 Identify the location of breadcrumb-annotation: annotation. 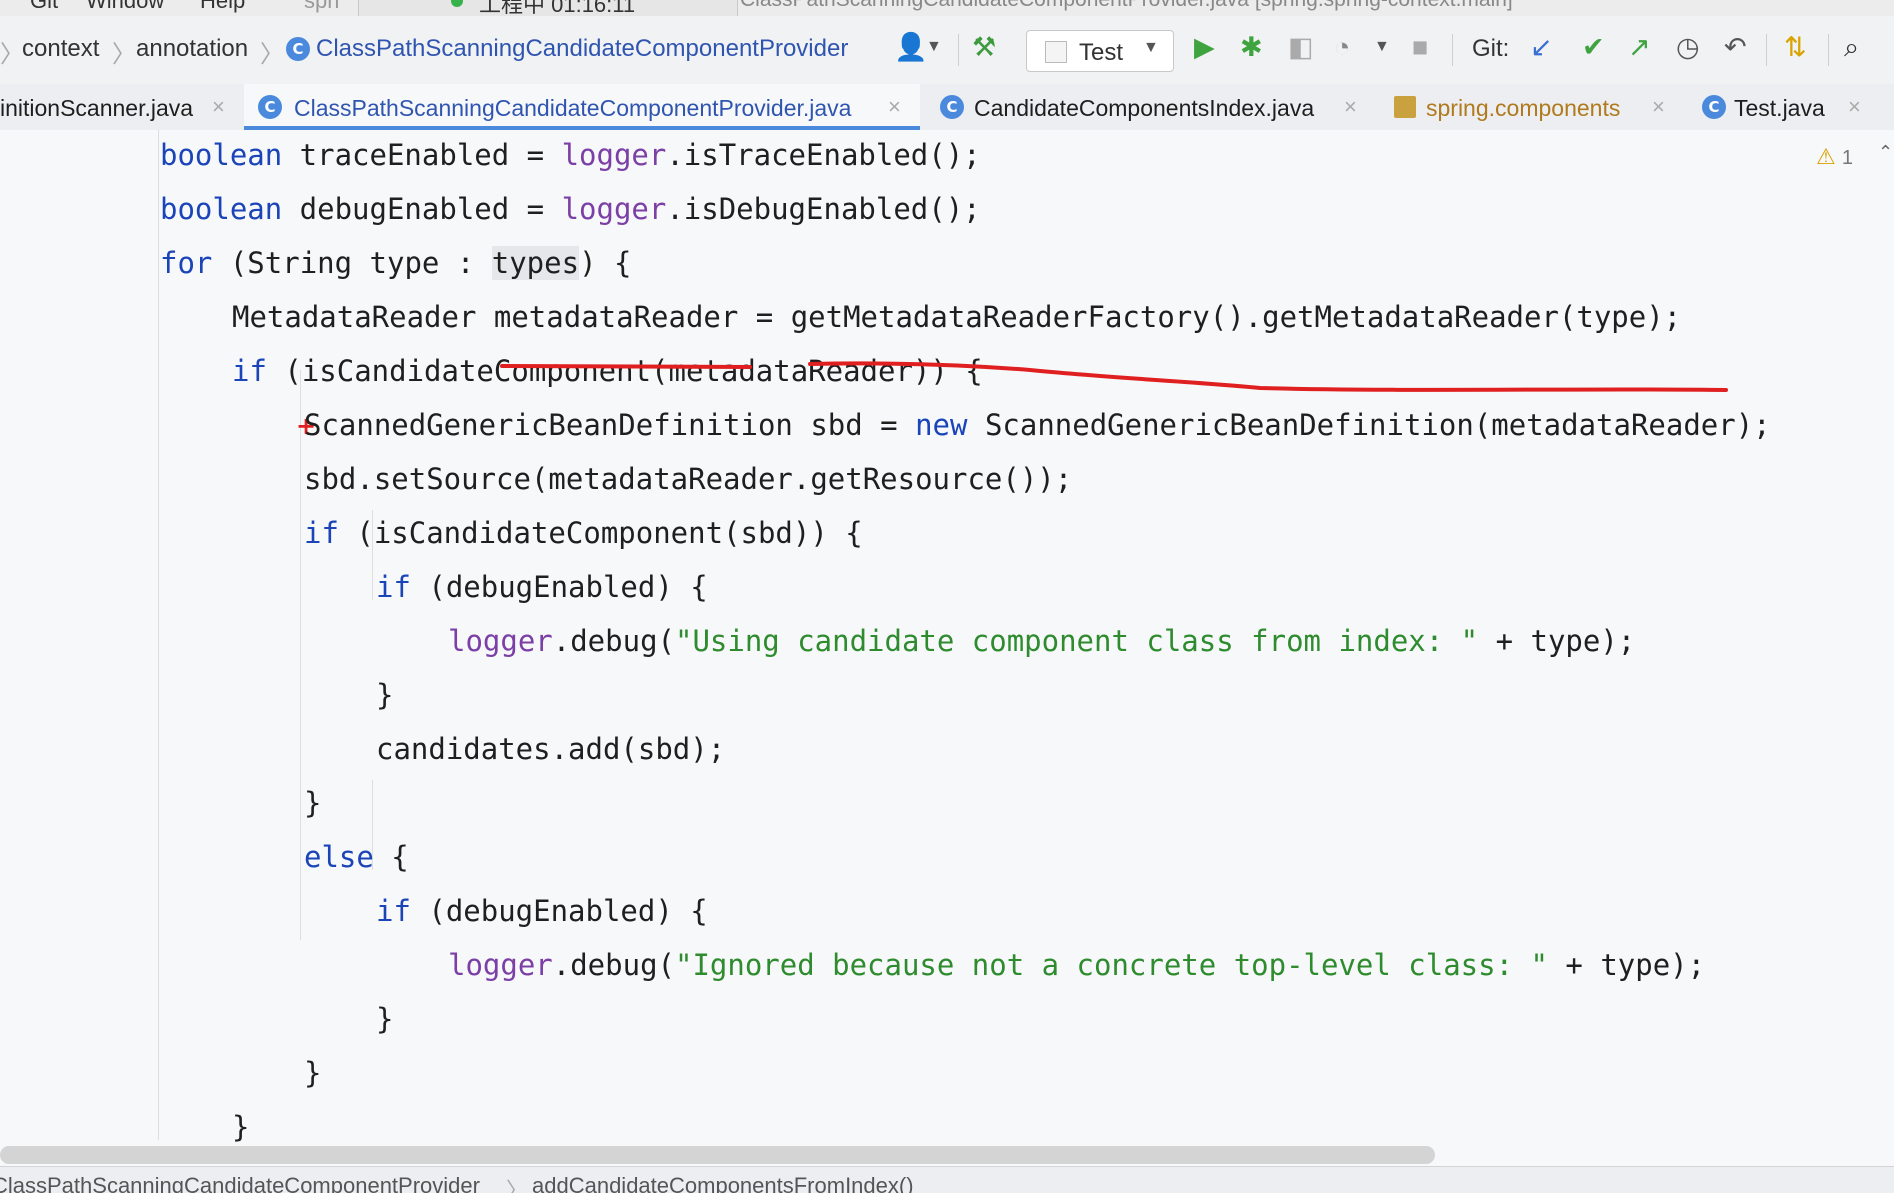
(192, 49).